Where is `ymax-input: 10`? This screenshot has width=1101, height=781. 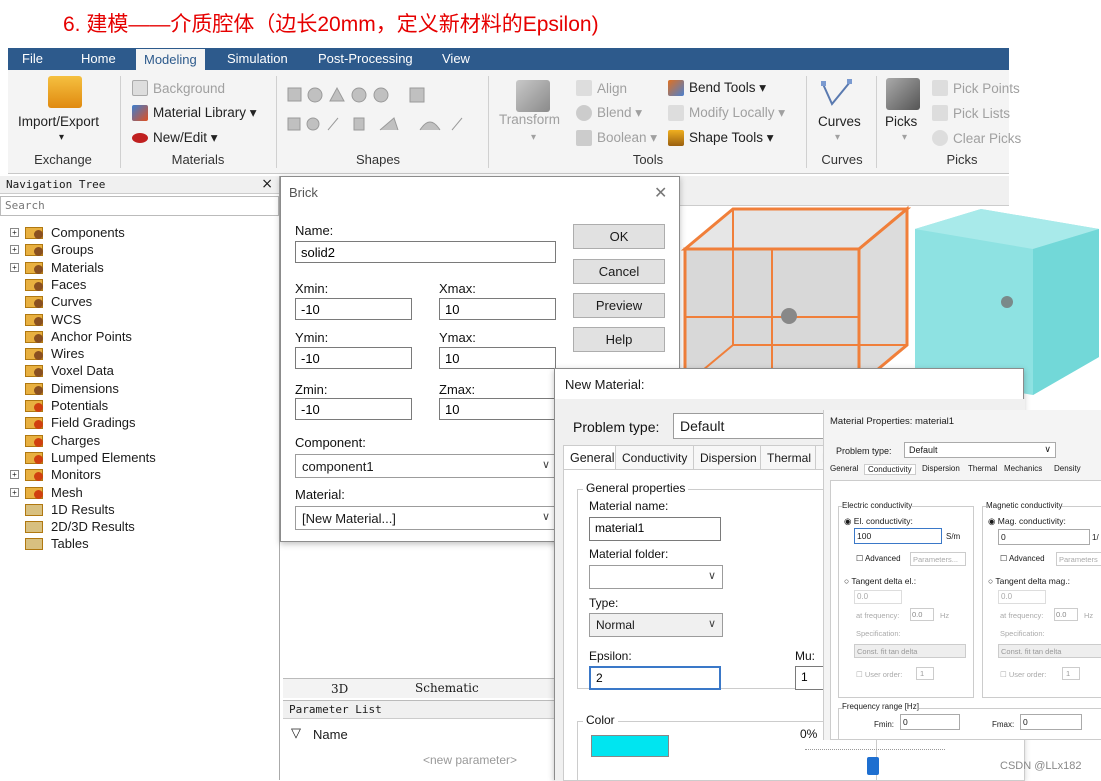
ymax-input: 10 is located at coordinates (497, 358).